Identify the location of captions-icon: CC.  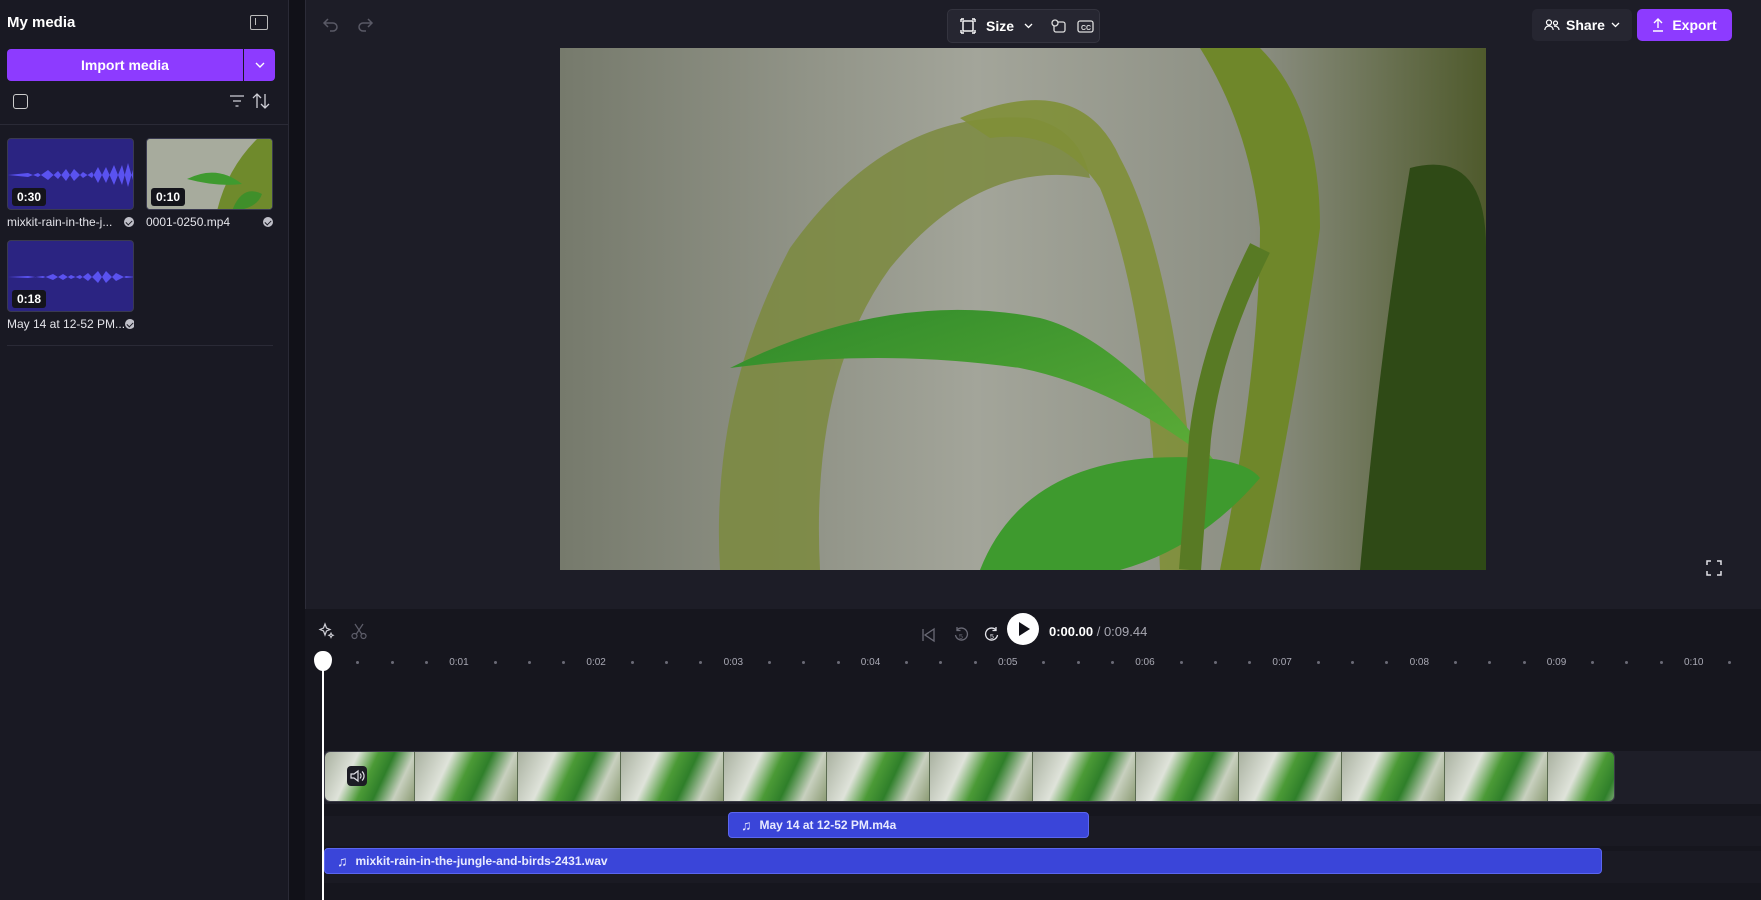
(1086, 26).